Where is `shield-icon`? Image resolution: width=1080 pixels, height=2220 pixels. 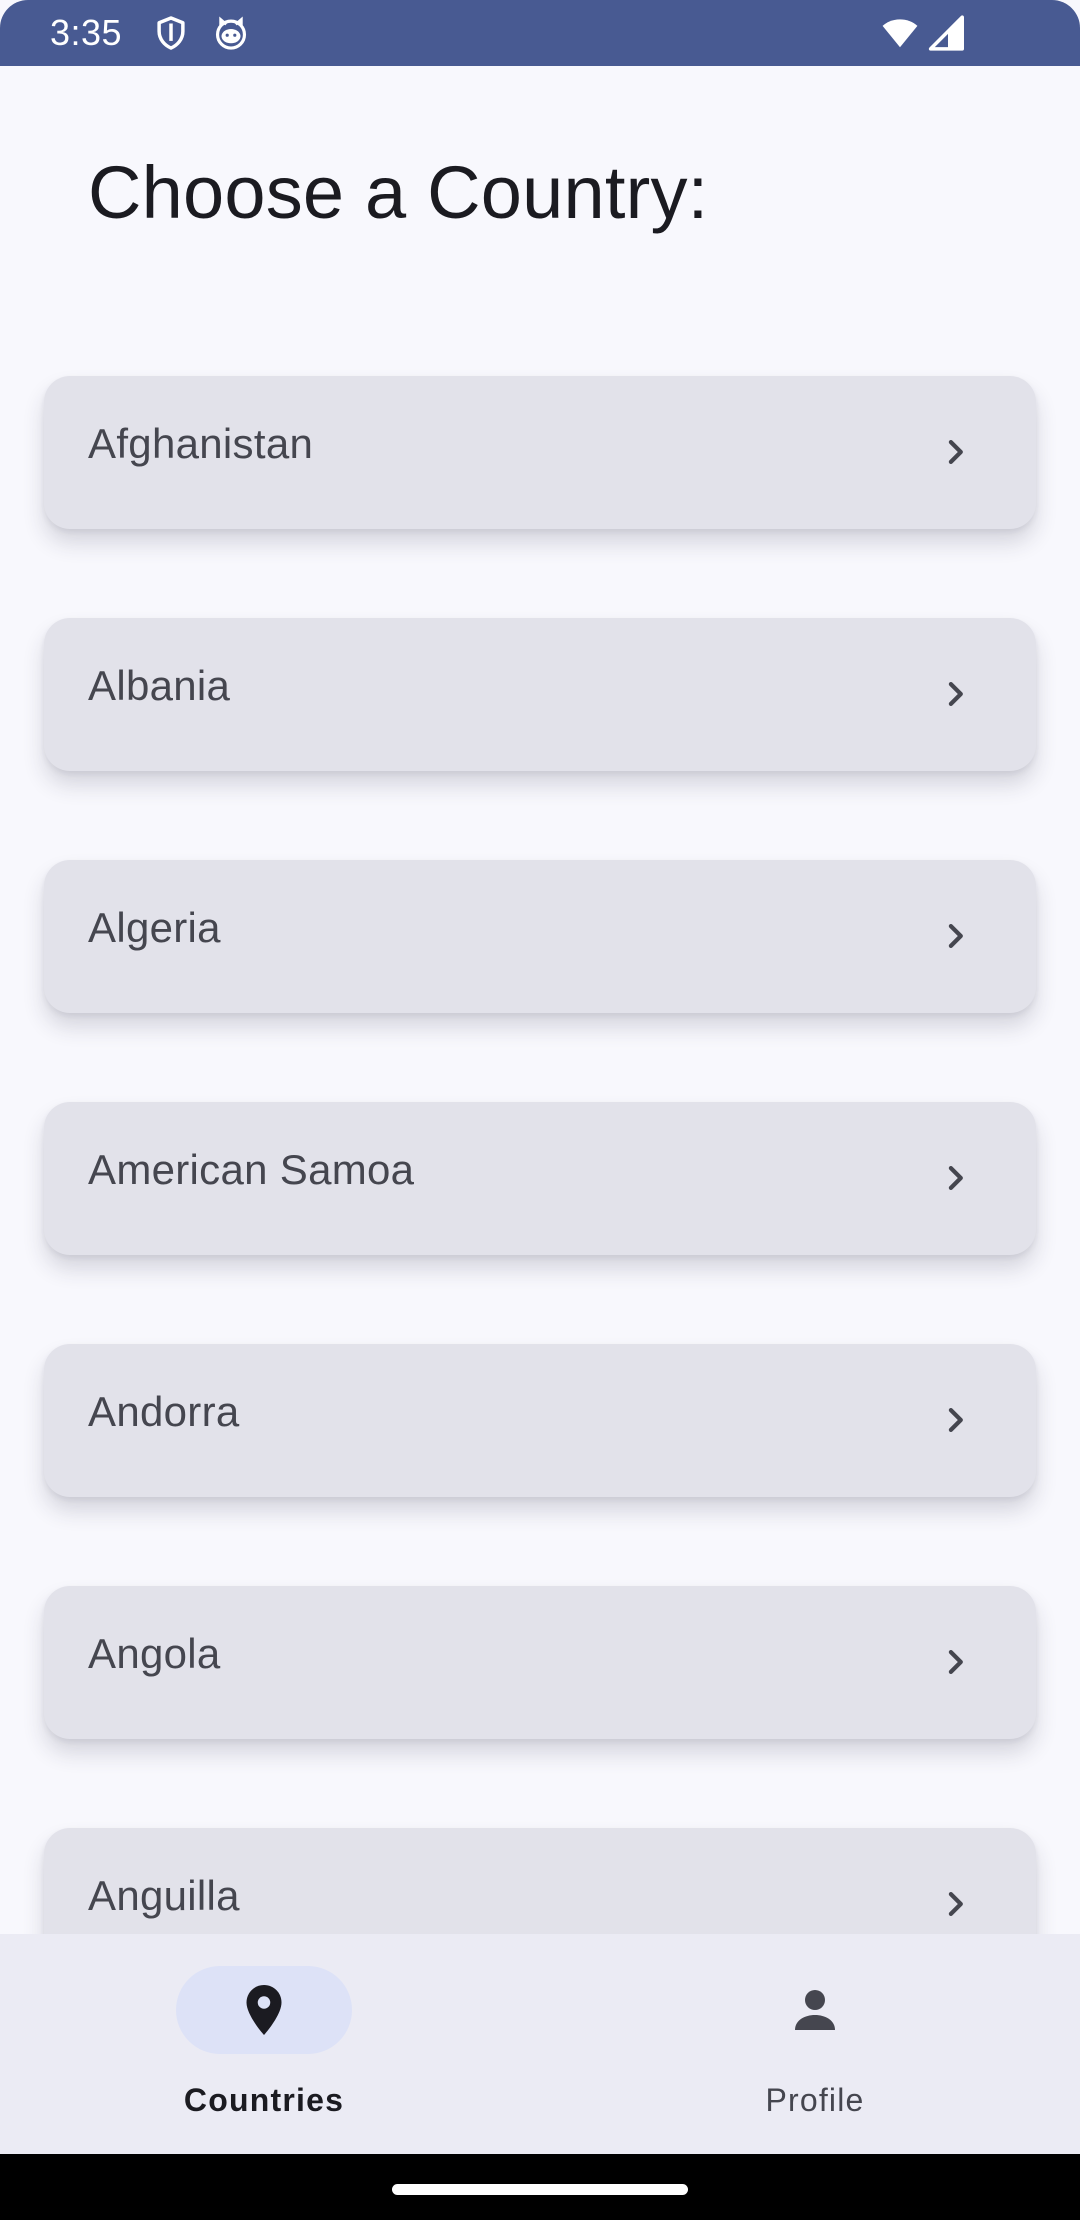
shield-icon is located at coordinates (171, 33).